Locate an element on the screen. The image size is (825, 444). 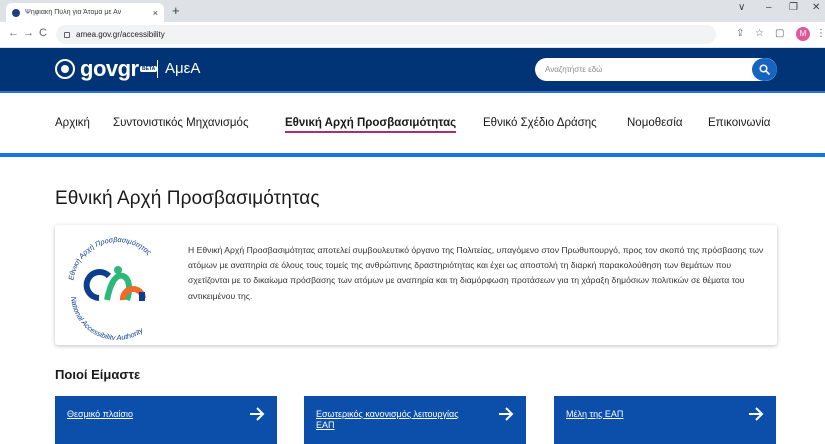
logo-divider is located at coordinates (157, 69).